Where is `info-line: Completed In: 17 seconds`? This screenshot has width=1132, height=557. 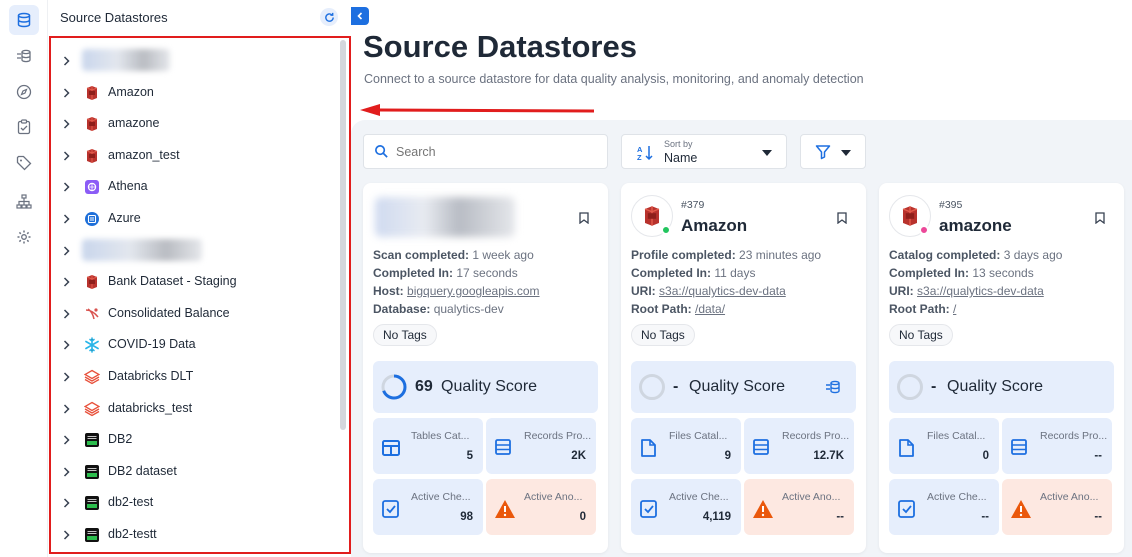 info-line: Completed In: 17 seconds is located at coordinates (445, 273).